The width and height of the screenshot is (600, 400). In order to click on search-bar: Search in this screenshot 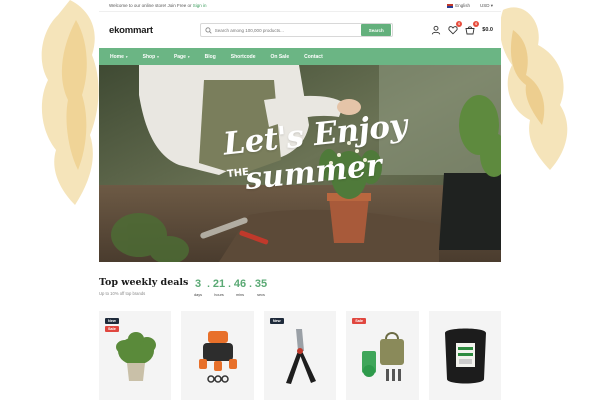, I will do `click(296, 30)`.